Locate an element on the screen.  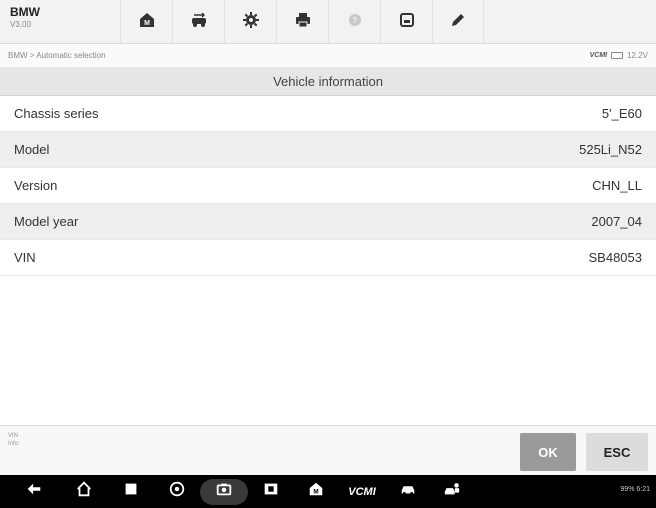
list-item: Model 525Li_N52 is located at coordinates (328, 150).